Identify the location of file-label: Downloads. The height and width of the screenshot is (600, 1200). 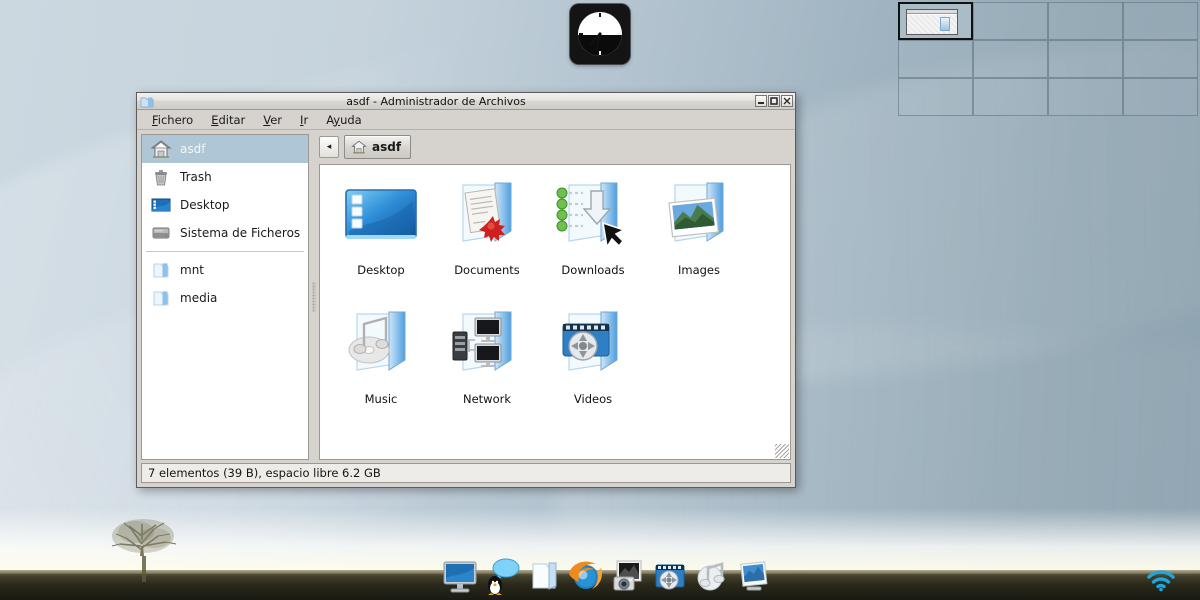
(593, 270).